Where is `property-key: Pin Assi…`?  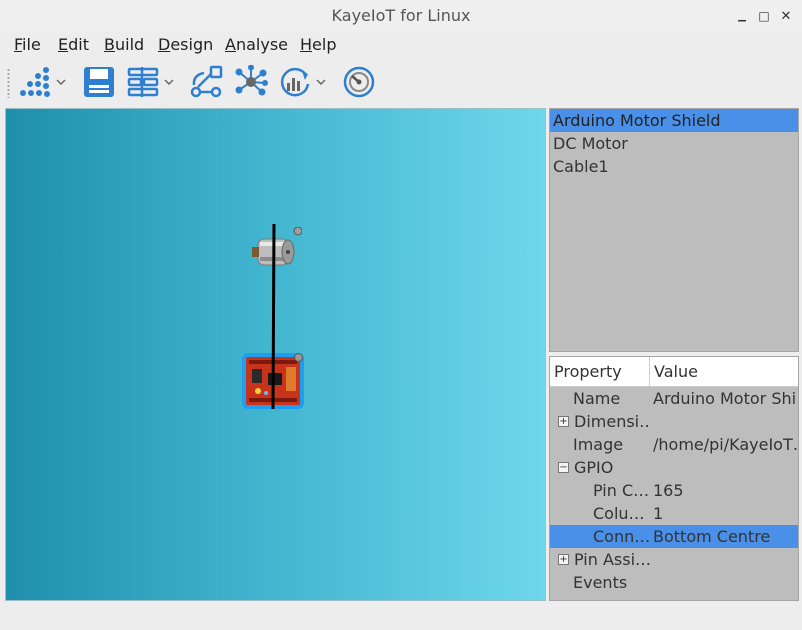
property-key: Pin Assi… is located at coordinates (612, 559).